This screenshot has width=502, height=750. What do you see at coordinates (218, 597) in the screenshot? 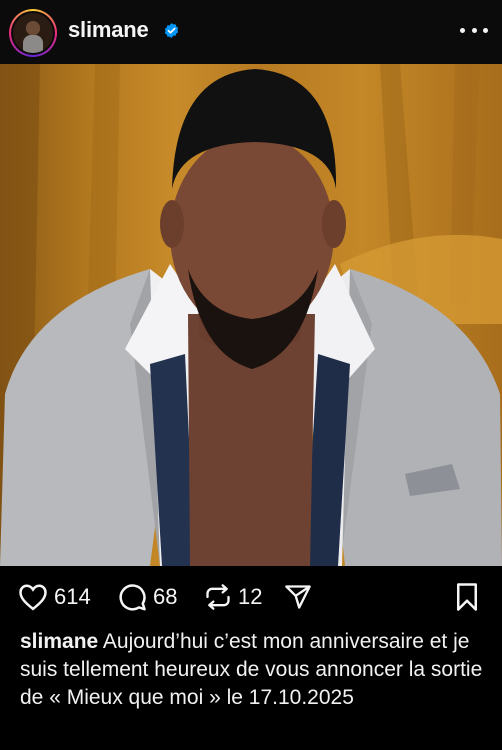
I see `repost-icon` at bounding box center [218, 597].